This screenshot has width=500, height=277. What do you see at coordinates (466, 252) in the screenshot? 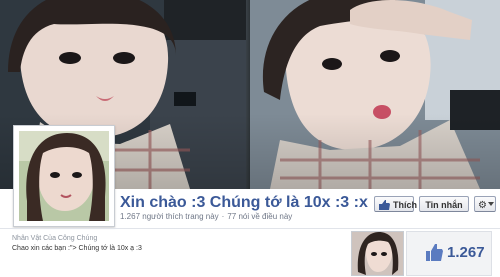
I see `likes-count: 1.267` at bounding box center [466, 252].